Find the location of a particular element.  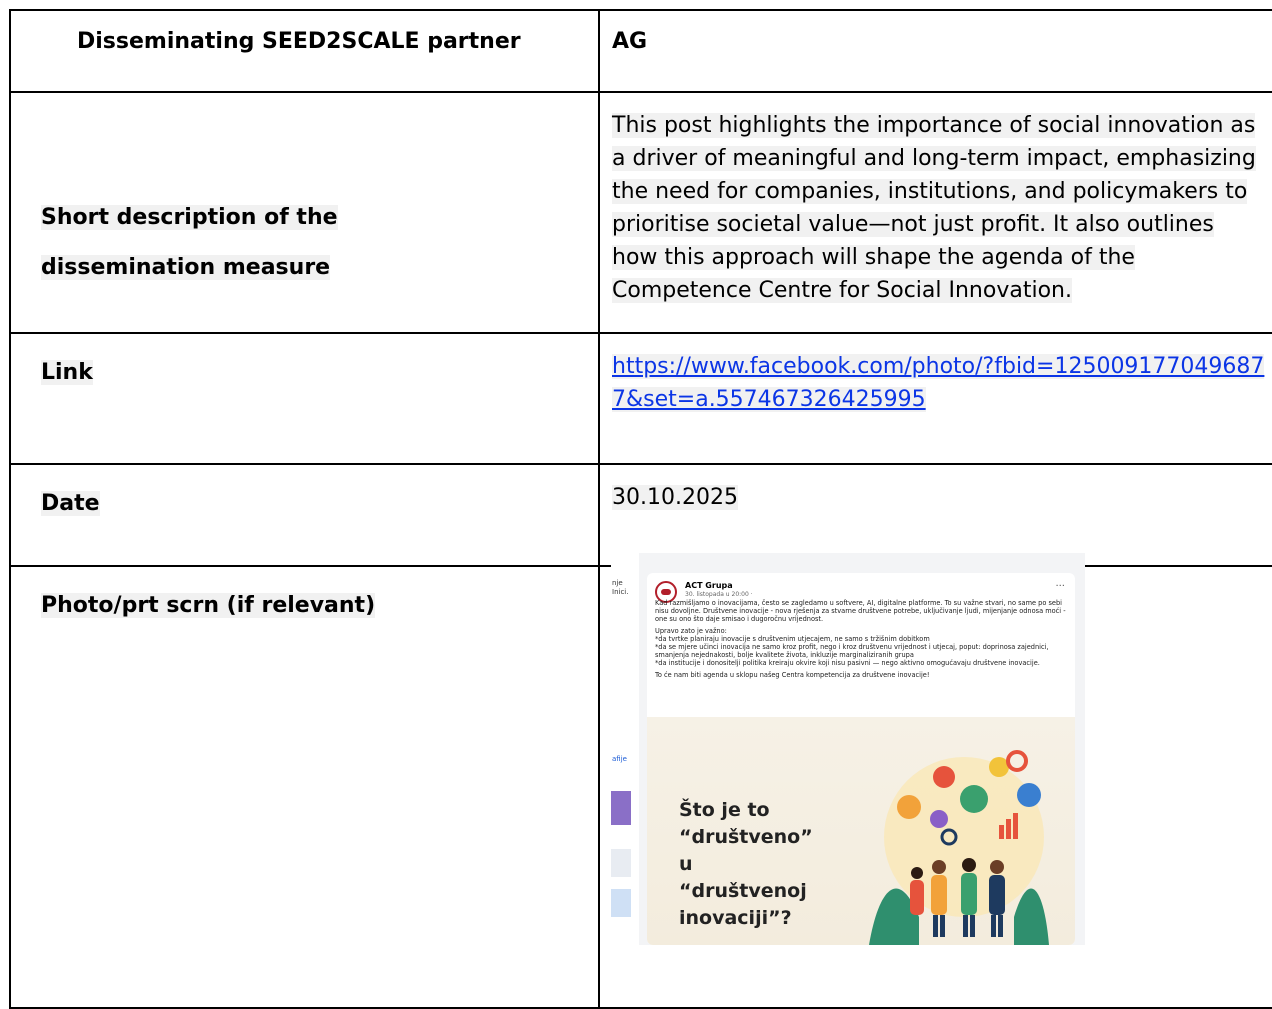

row-partner: Disseminating SEED2SCALE partner AG is located at coordinates (640, 51).